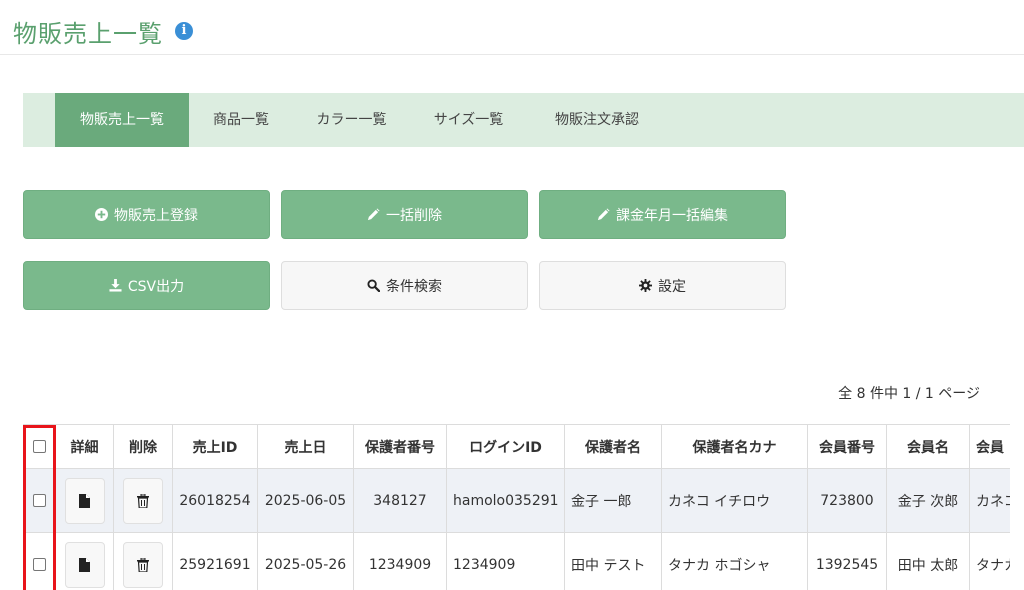 Image resolution: width=1024 pixels, height=590 pixels. I want to click on guardian-number-cell: 348127, so click(400, 500).